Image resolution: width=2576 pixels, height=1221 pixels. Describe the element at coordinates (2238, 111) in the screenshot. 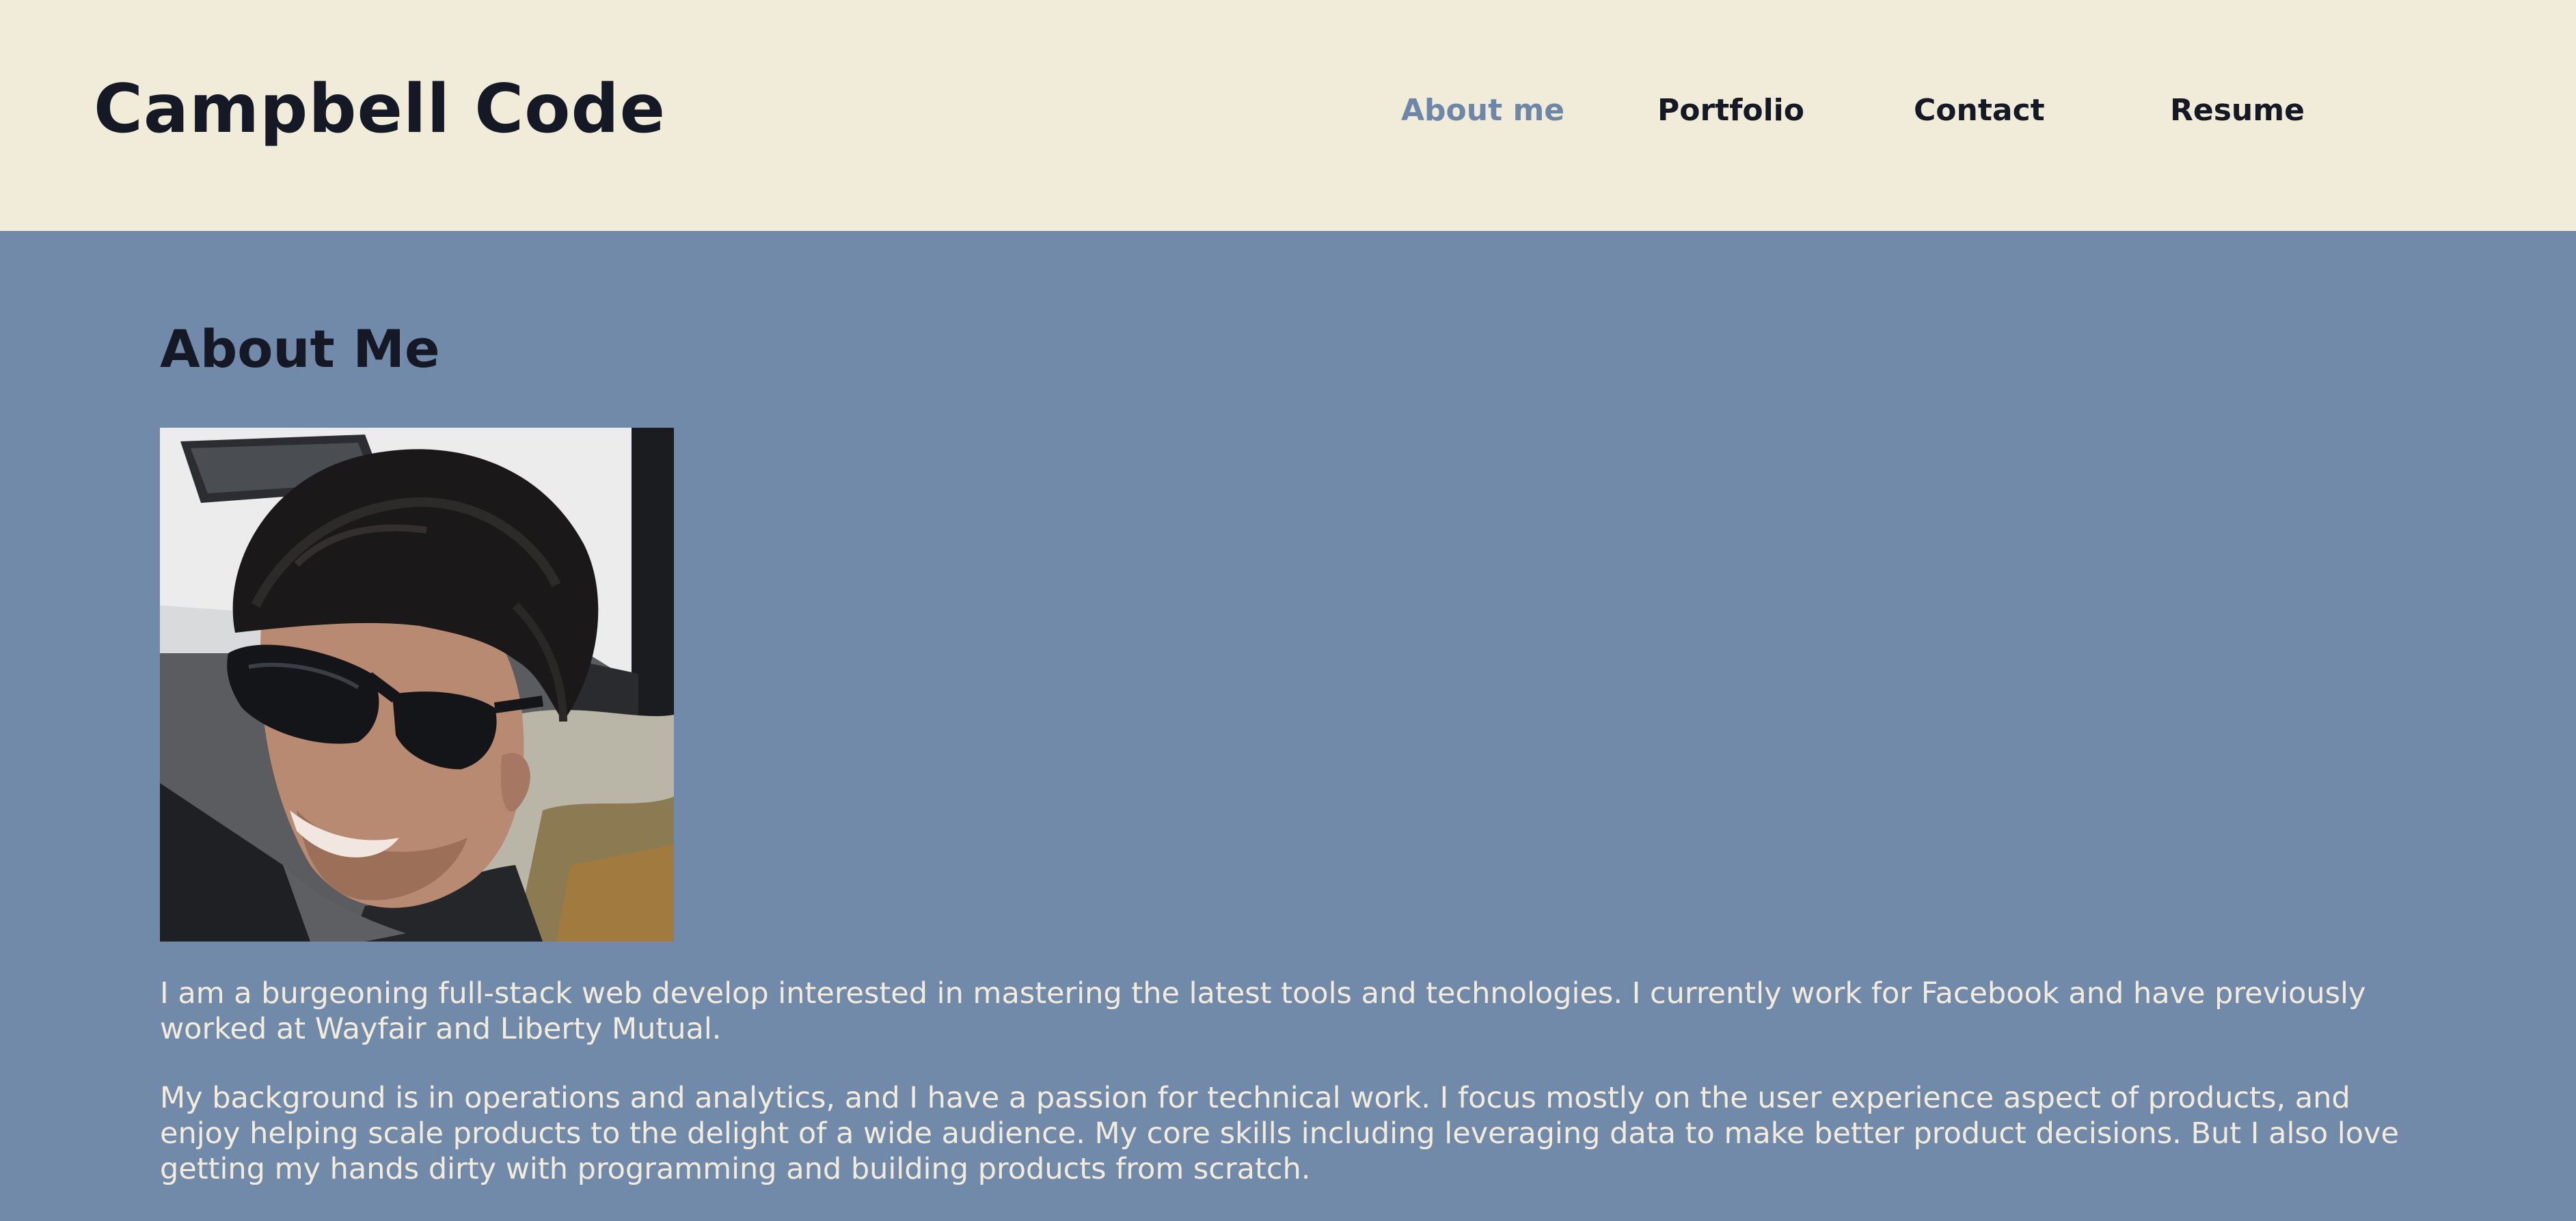

I see `nav-resume: Resume` at that location.